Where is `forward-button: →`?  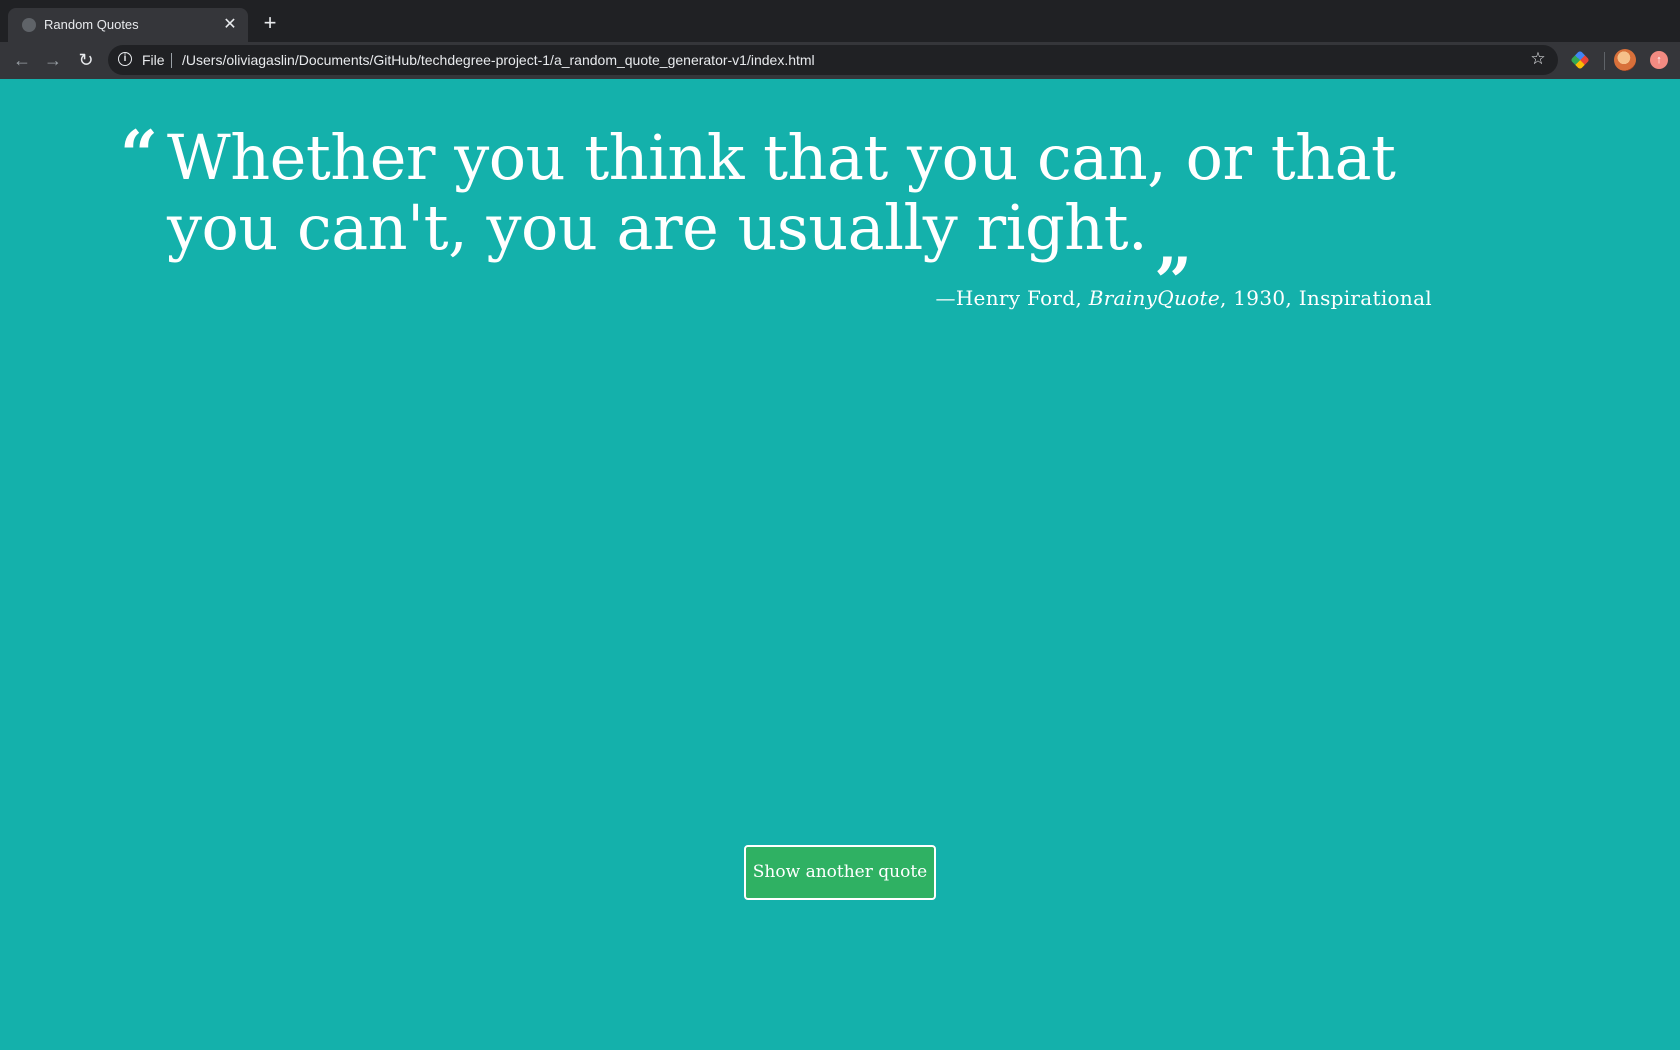 forward-button: → is located at coordinates (53, 60).